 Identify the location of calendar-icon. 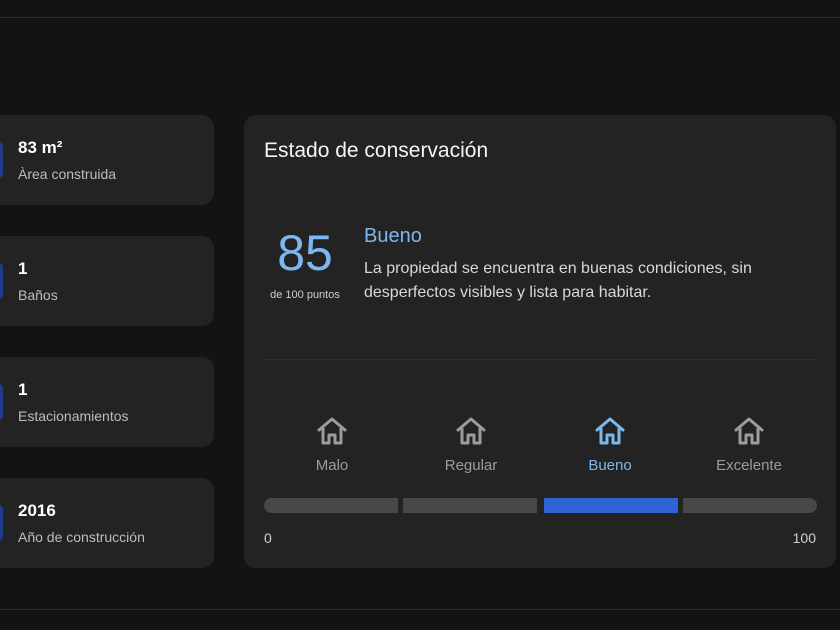
(1, 523).